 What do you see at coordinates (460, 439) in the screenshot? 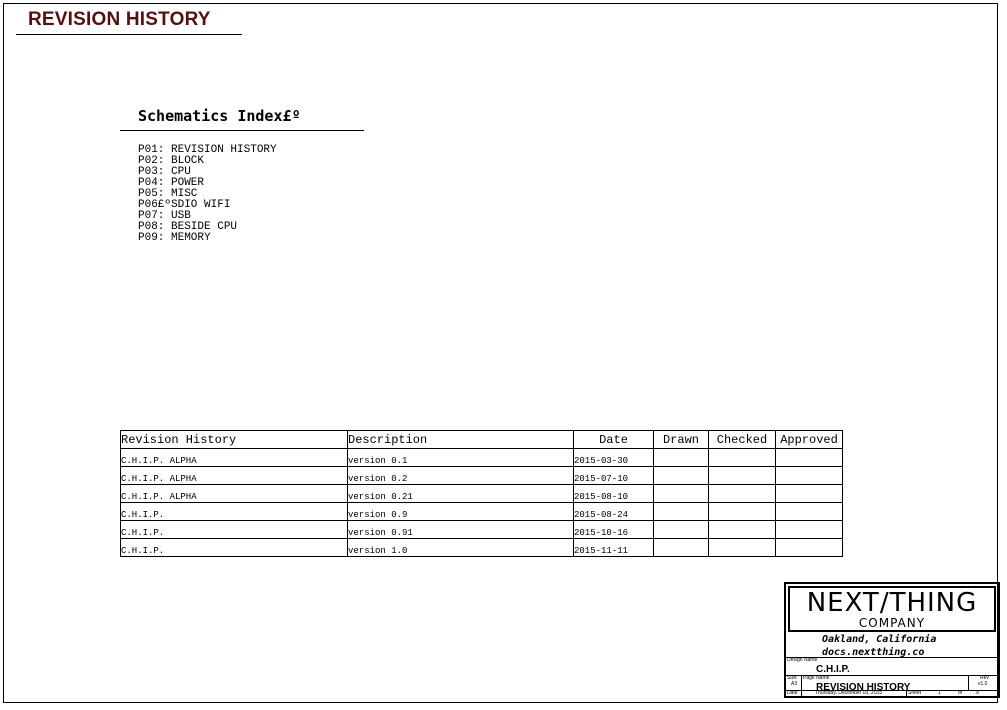
I see `column-header-description: Description` at bounding box center [460, 439].